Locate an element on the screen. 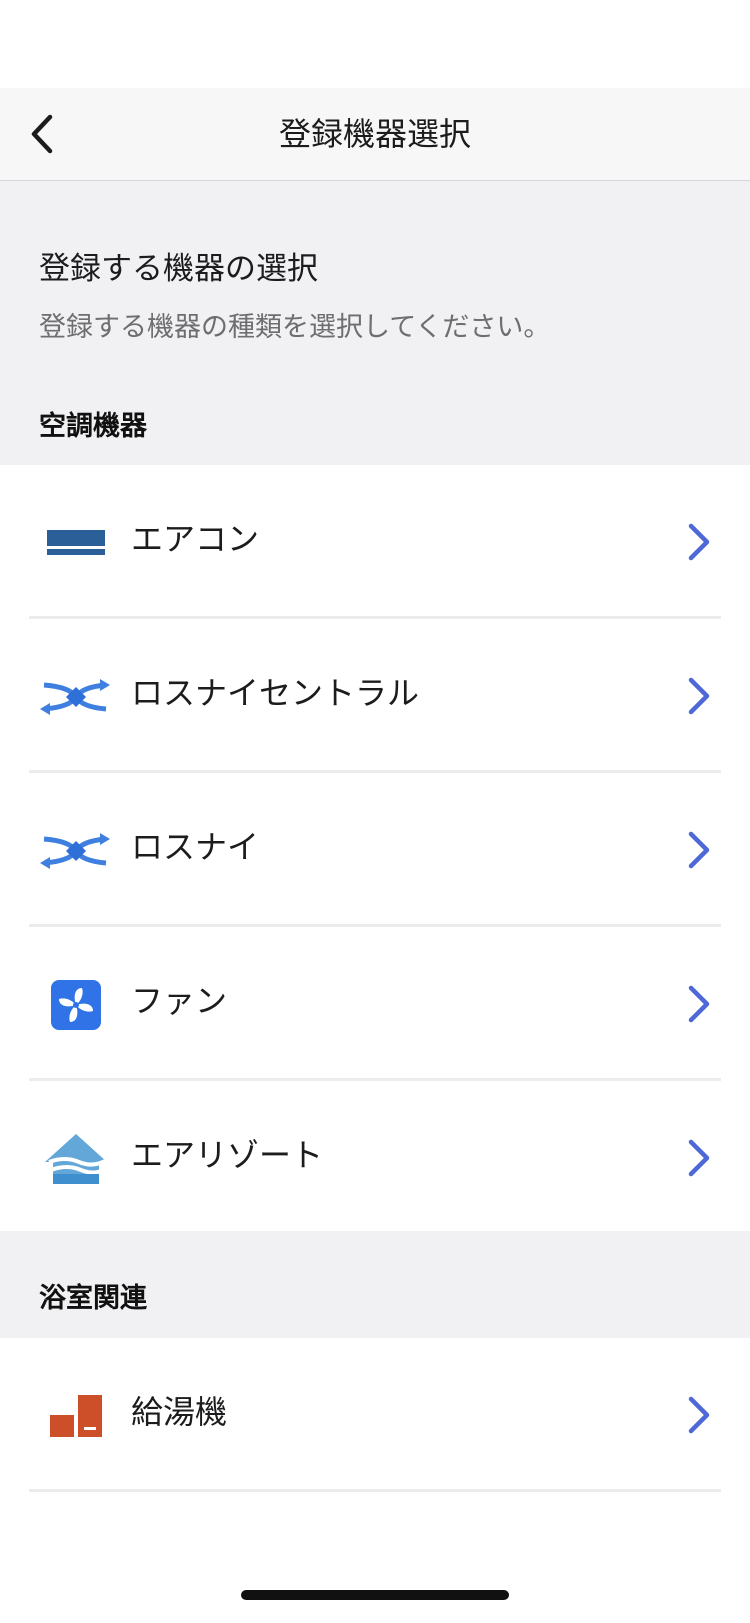  lossnay-central-icon is located at coordinates (76, 697).